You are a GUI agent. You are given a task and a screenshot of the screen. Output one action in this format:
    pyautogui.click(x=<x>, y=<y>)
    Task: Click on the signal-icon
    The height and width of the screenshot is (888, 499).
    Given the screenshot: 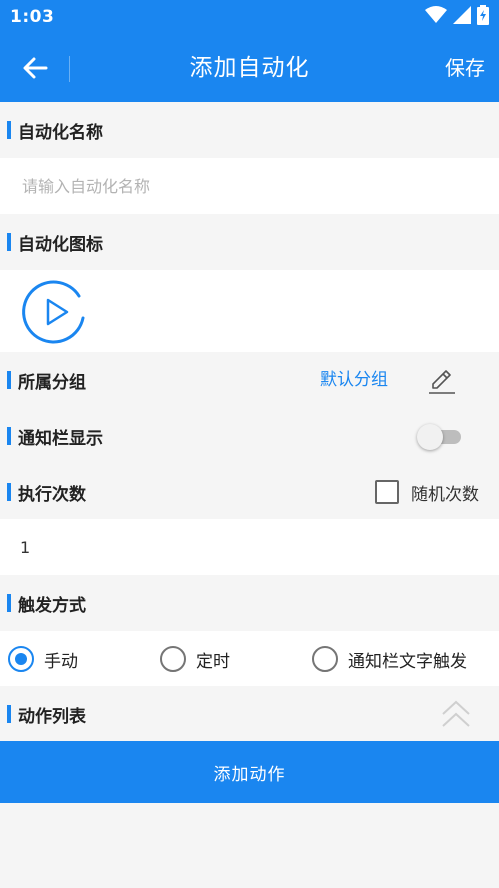 What is the action you would take?
    pyautogui.click(x=462, y=17)
    